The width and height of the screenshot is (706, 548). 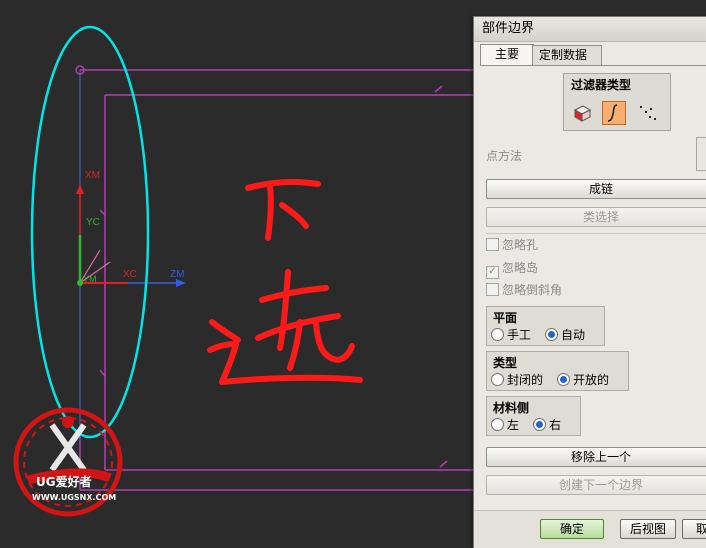 What do you see at coordinates (596, 217) in the screenshot?
I see `class-select-button: 类选择` at bounding box center [596, 217].